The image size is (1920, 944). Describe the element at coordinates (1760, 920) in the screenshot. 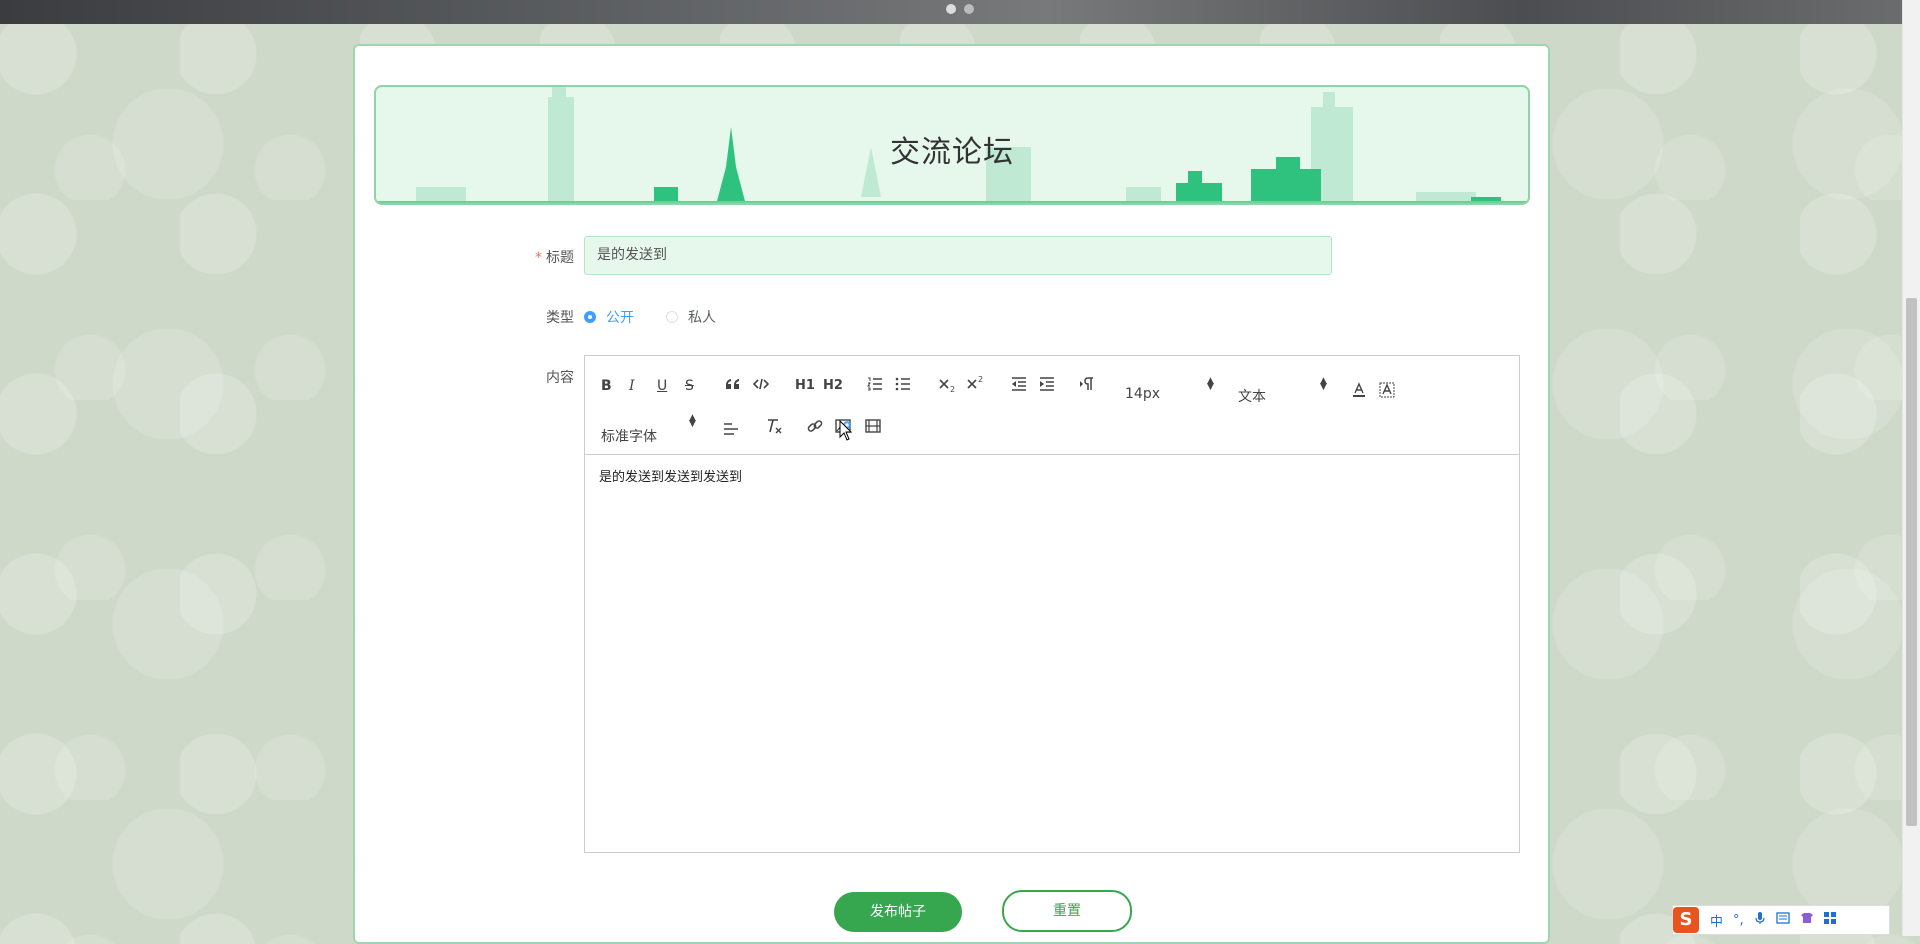

I see `microphone-icon` at that location.